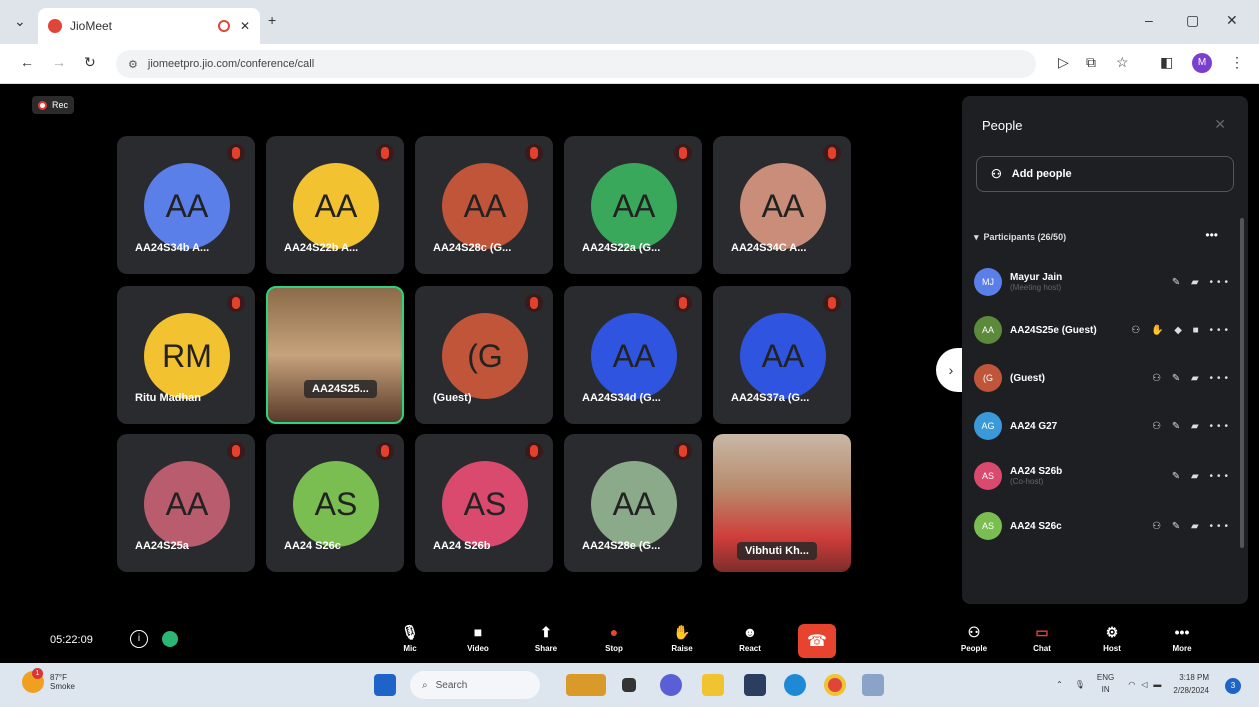 This screenshot has width=1259, height=707. Describe the element at coordinates (1144, 684) in the screenshot. I see `volume-icon: ◁` at that location.